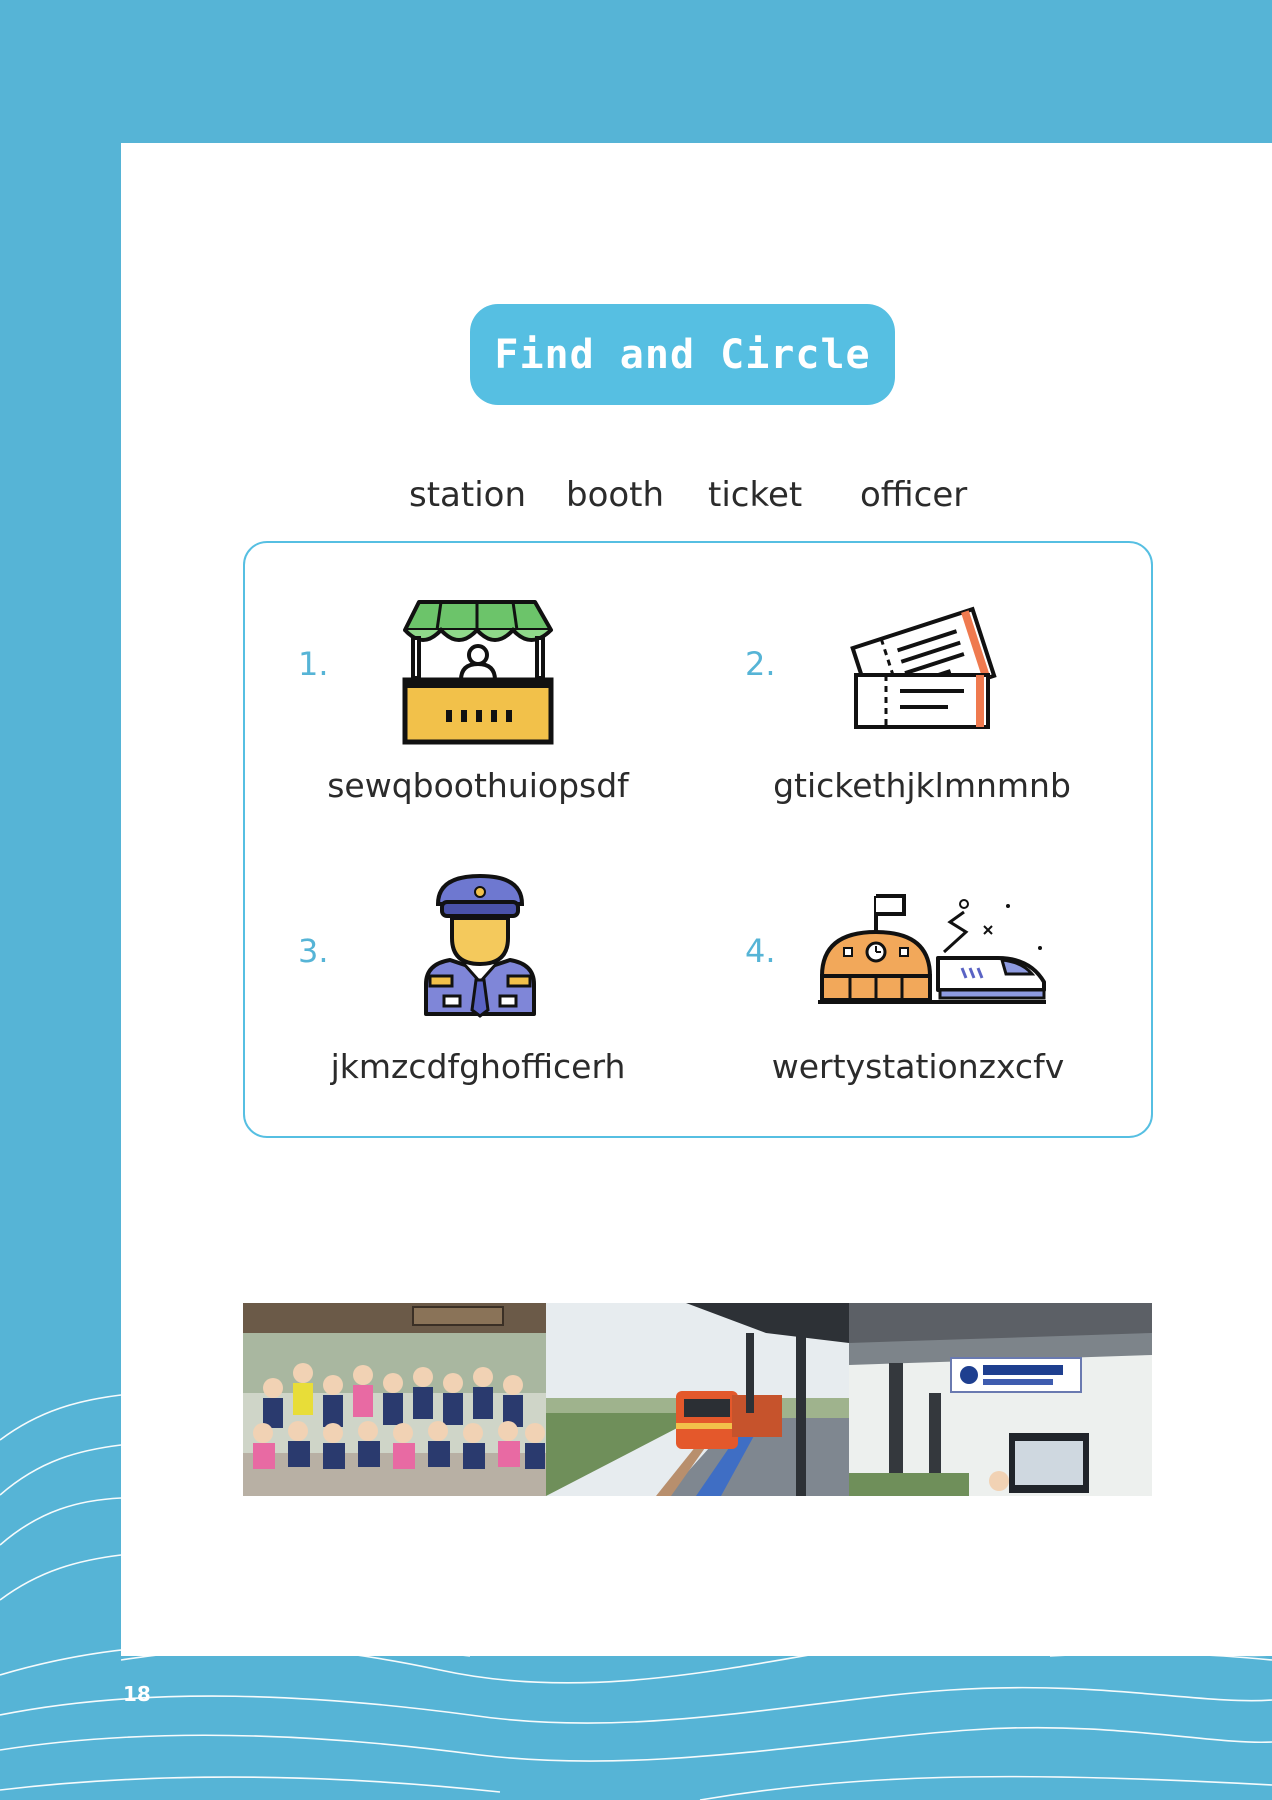  Describe the element at coordinates (615, 495) in the screenshot. I see `word-bank-booth: booth` at that location.